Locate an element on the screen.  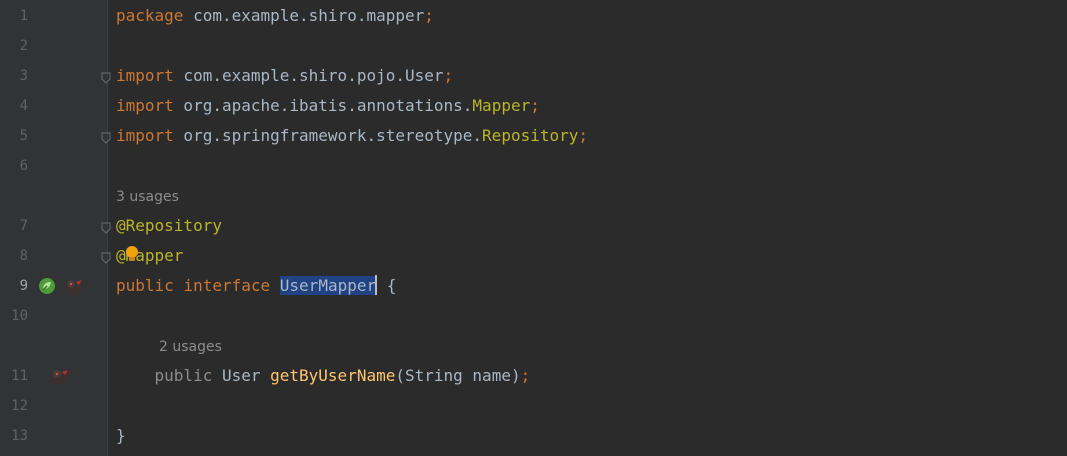
line-number: 7 is located at coordinates (23, 226).